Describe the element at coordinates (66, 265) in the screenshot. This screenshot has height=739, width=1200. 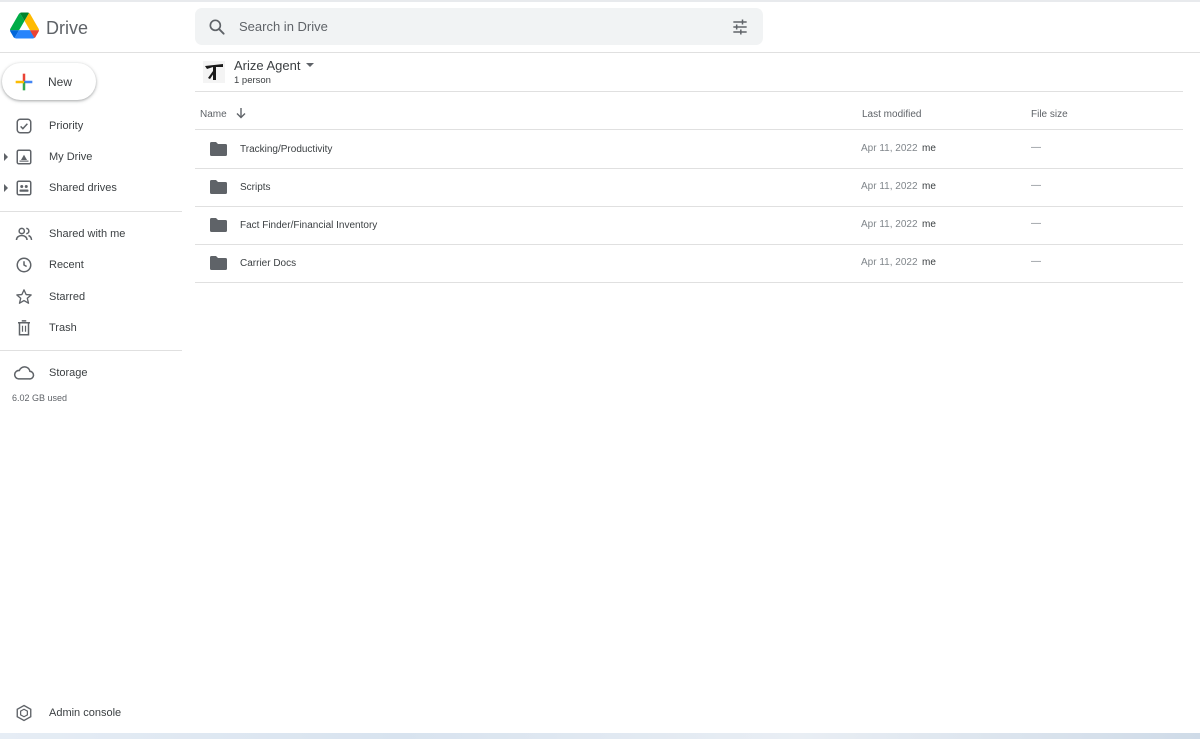
I see `sidebar-item-label: Recent` at that location.